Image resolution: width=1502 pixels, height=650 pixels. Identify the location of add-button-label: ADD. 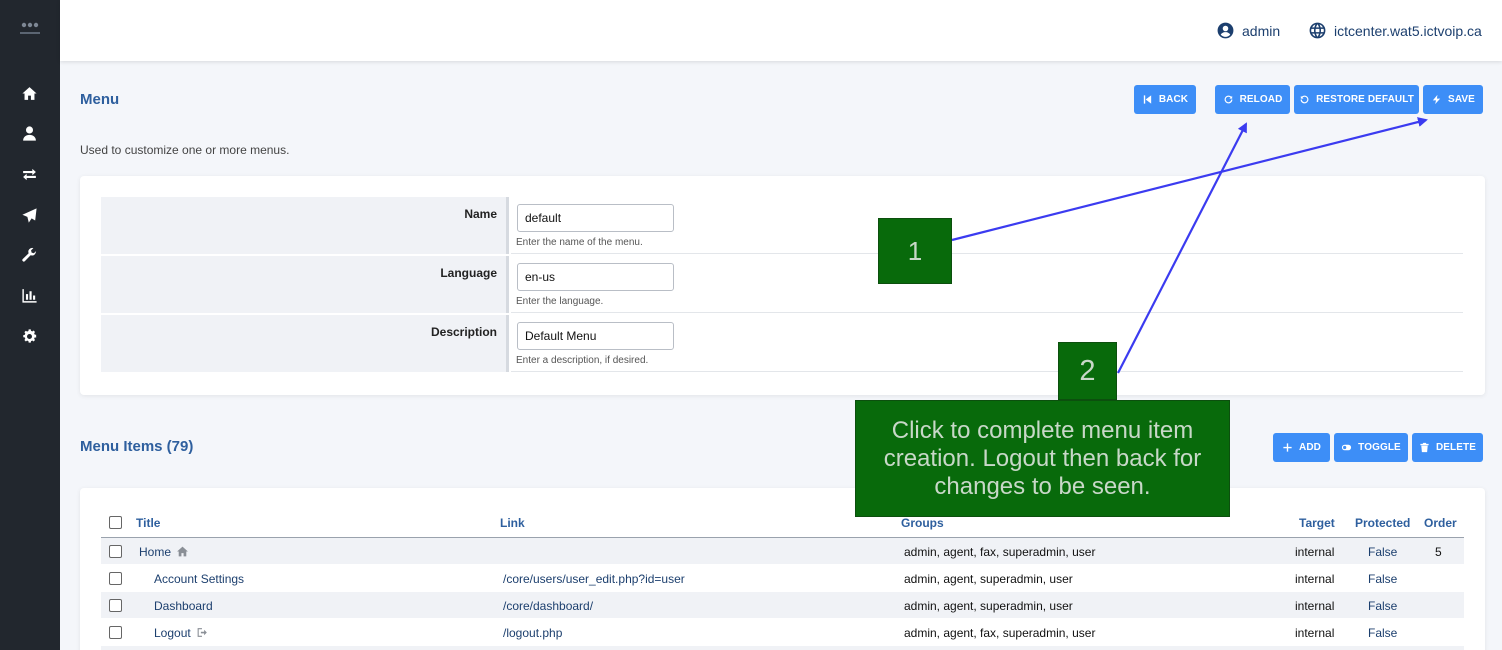
(1310, 447).